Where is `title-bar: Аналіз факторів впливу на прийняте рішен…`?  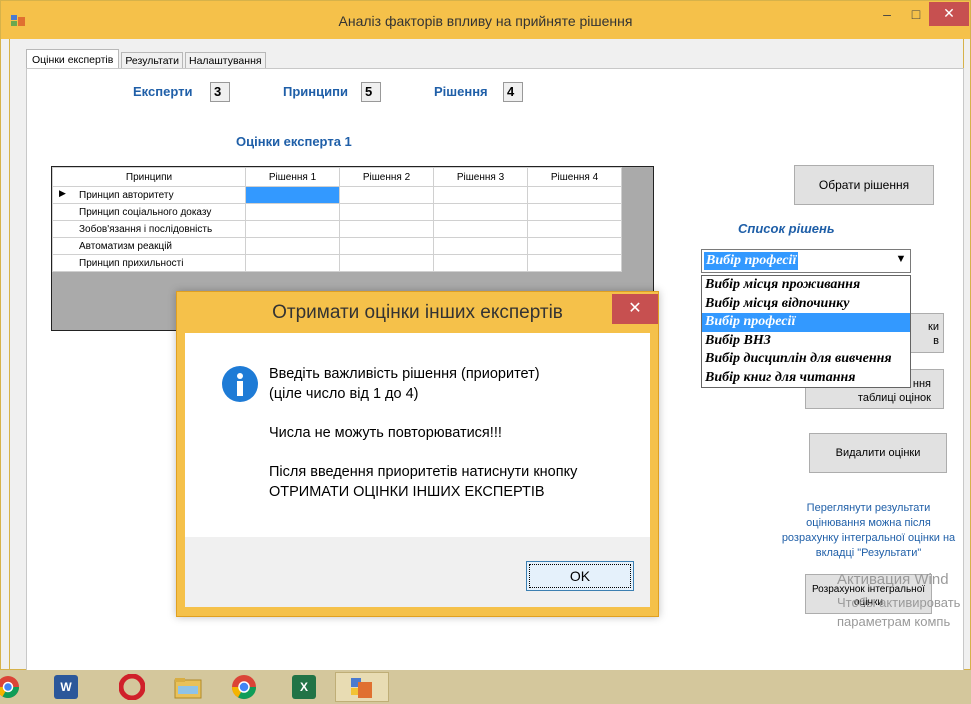
title-bar: Аналіз факторів впливу на прийняте рішен… is located at coordinates (485, 20).